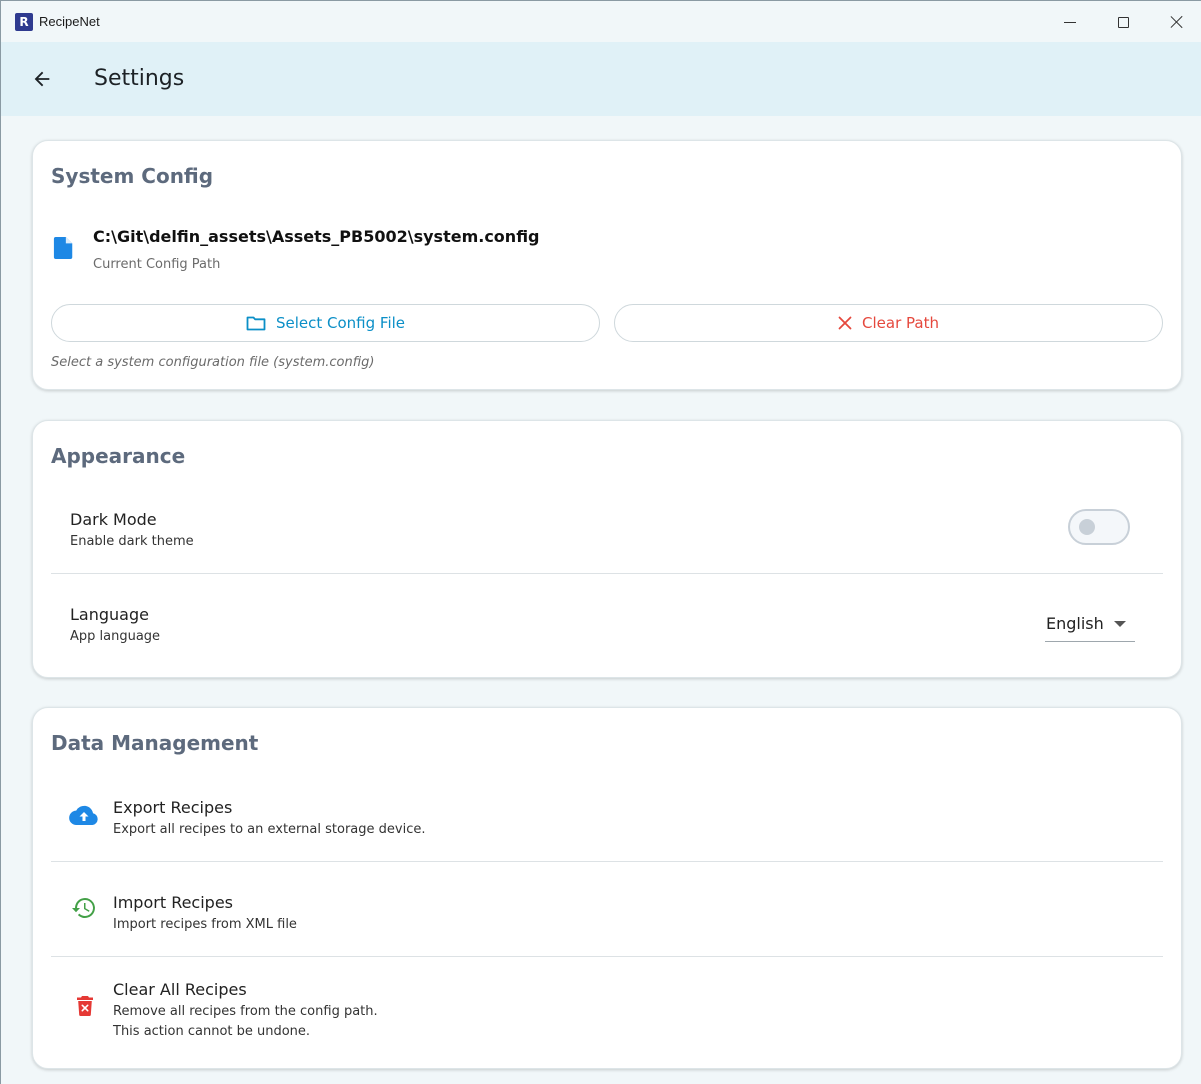 The height and width of the screenshot is (1084, 1201). Describe the element at coordinates (256, 323) in the screenshot. I see `folder-icon` at that location.